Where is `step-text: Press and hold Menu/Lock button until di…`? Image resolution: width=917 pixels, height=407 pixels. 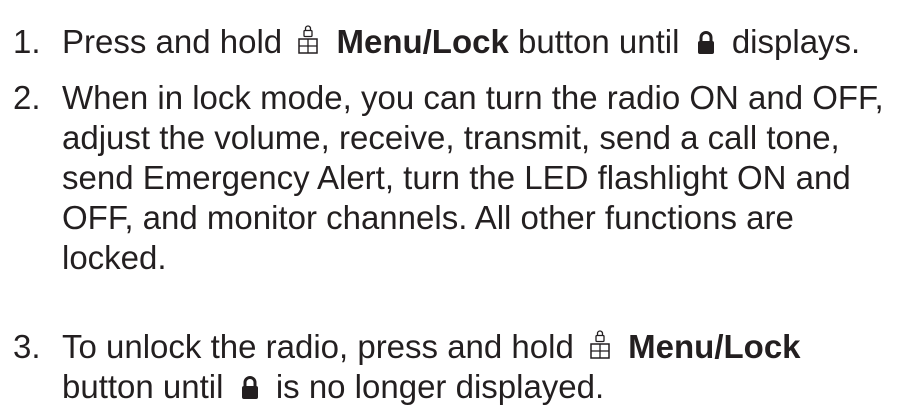 step-text: Press and hold Menu/Lock button until di… is located at coordinates (461, 42).